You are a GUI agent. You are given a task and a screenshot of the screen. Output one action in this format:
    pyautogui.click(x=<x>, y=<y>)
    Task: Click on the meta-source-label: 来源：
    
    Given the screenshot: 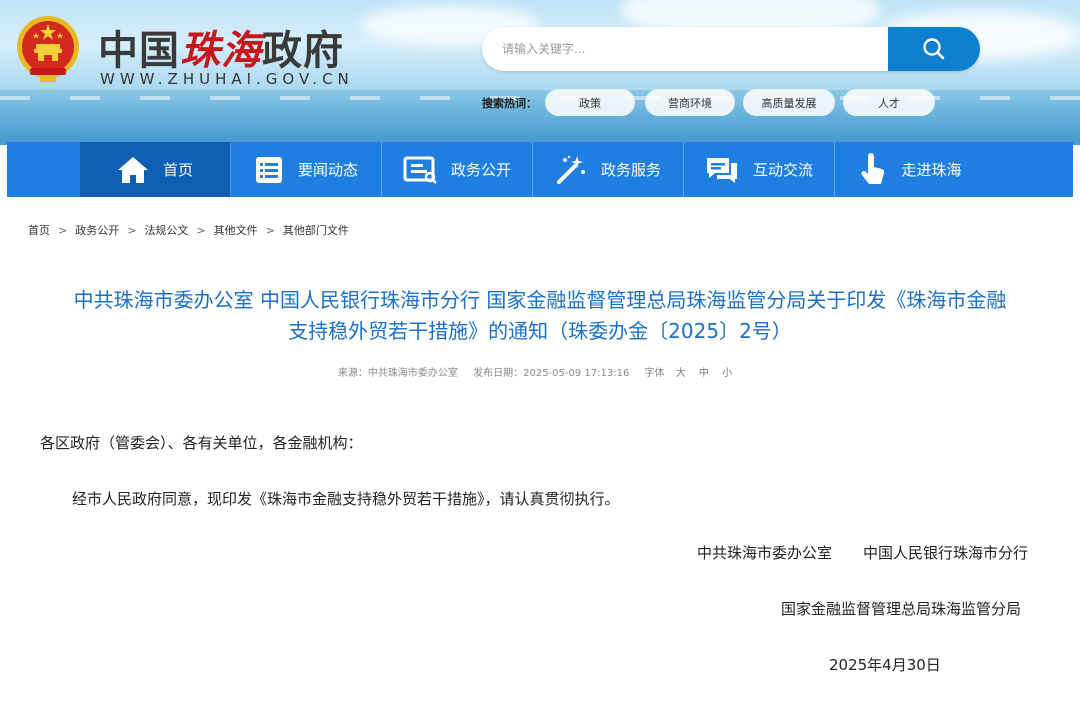 What is the action you would take?
    pyautogui.click(x=352, y=373)
    